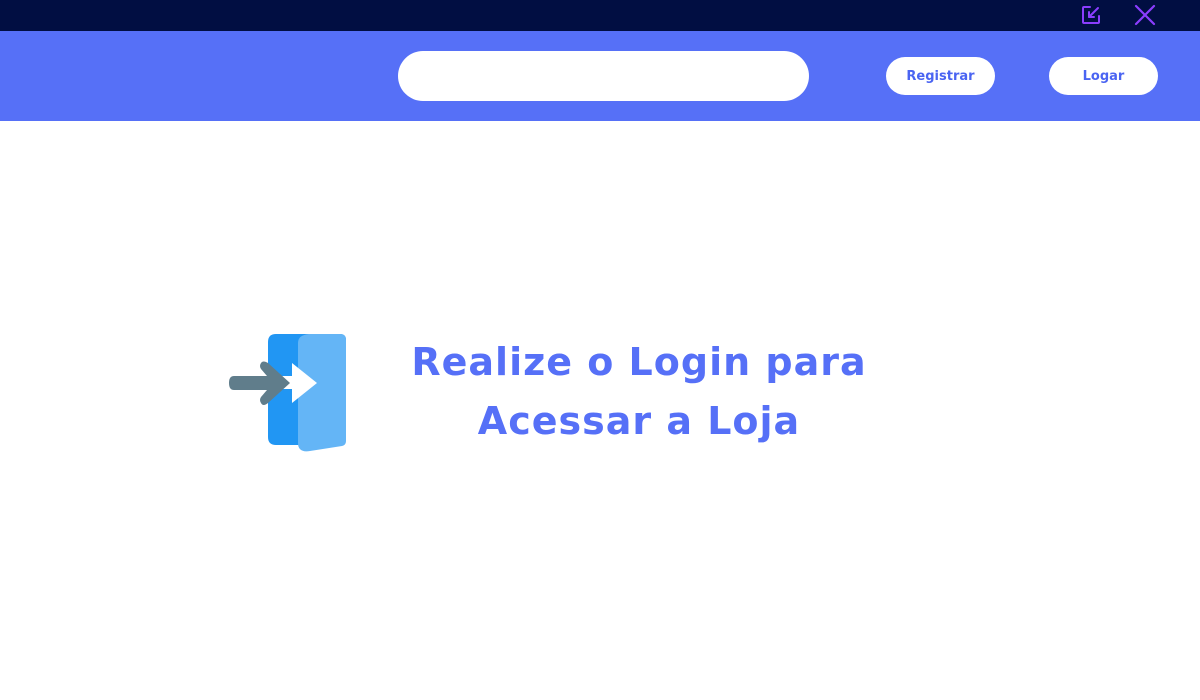 The height and width of the screenshot is (700, 1200). I want to click on header-bar: Registrar Logar, so click(600, 76).